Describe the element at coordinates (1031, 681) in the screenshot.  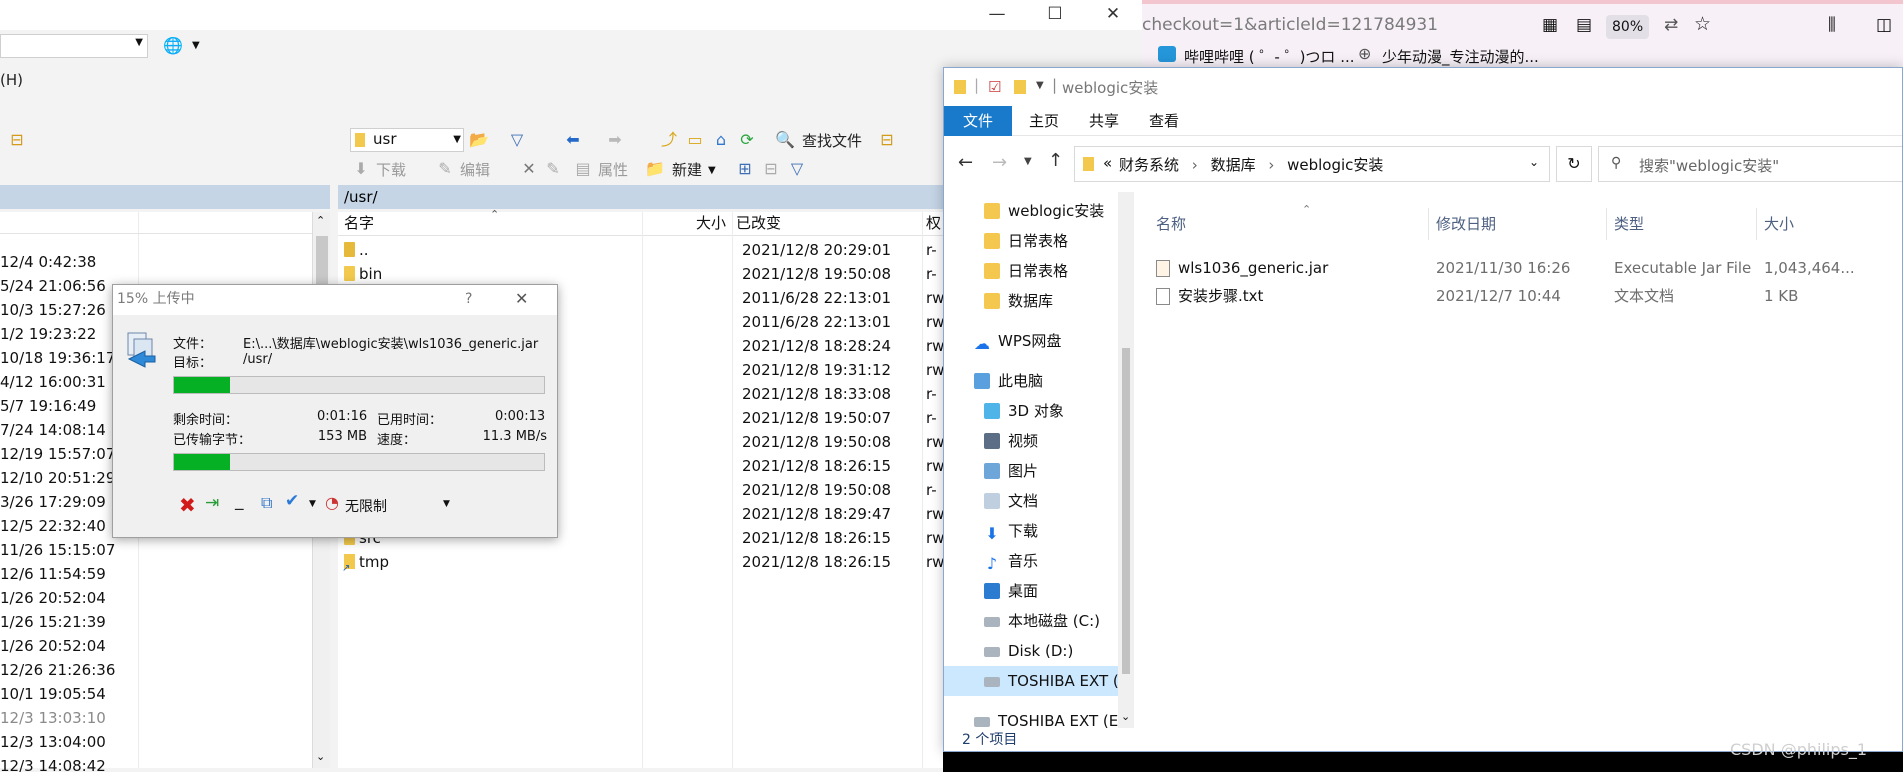
I see `nav-item: TOSHIBA EXT (E` at that location.